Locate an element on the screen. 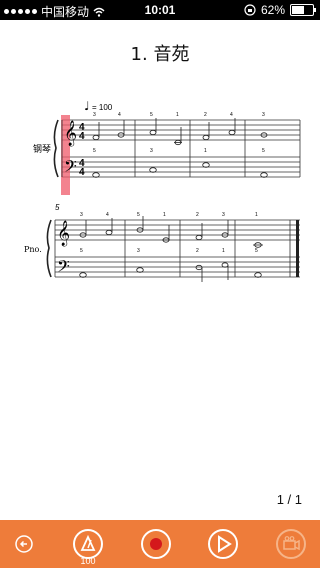 The width and height of the screenshot is (320, 568). final-barline is located at coordinates (297, 248).